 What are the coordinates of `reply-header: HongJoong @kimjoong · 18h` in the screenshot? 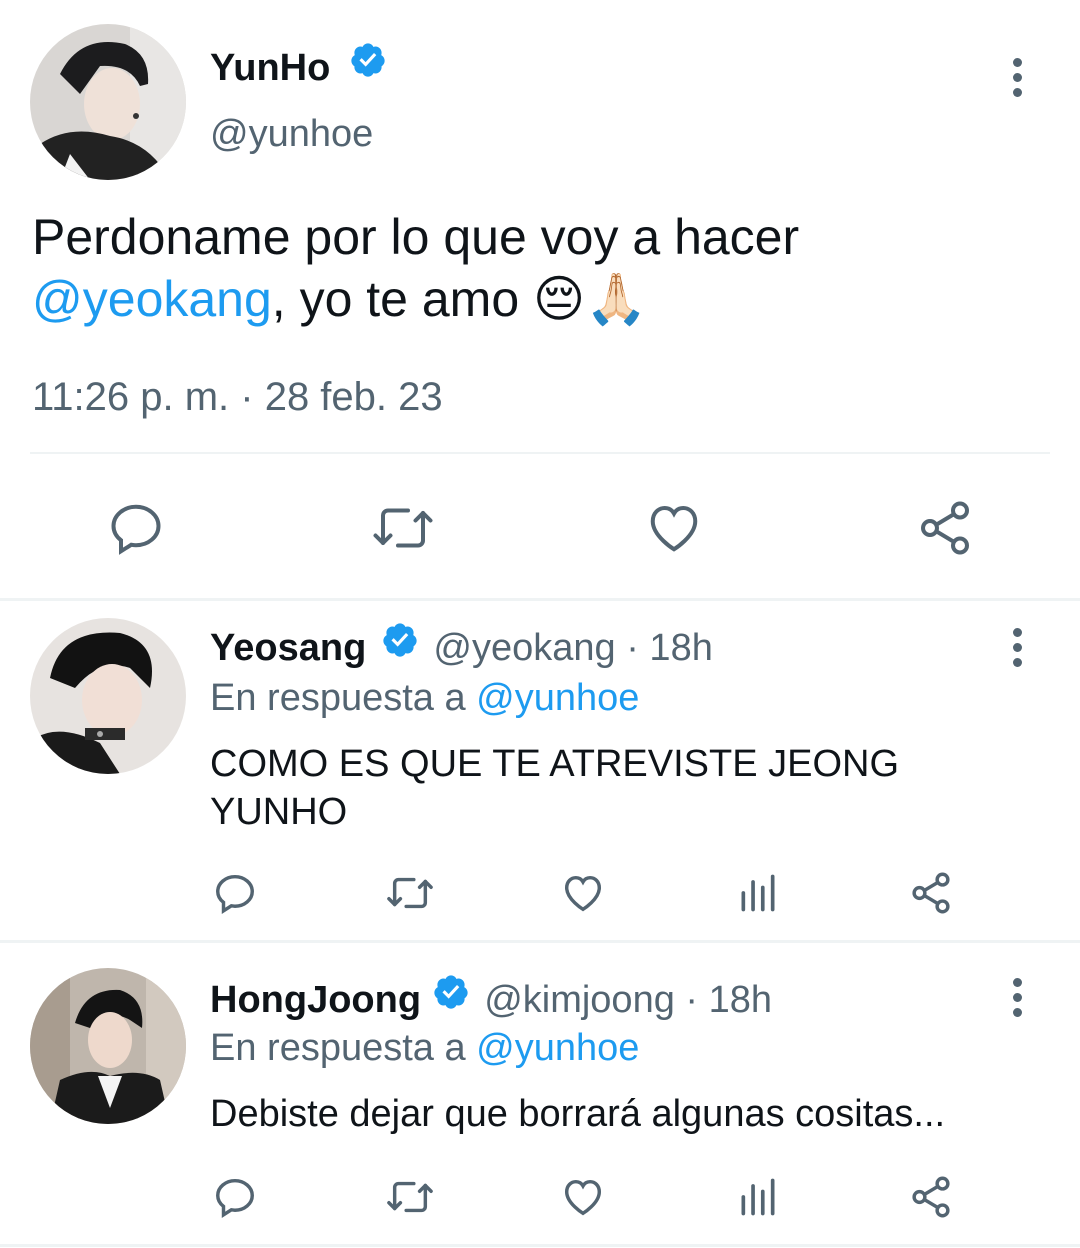 It's located at (491, 1000).